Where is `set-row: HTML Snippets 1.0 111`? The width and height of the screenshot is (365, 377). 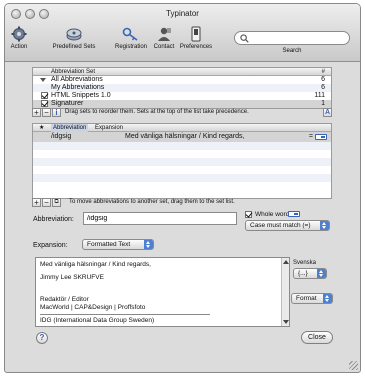 set-row: HTML Snippets 1.0 111 is located at coordinates (182, 96).